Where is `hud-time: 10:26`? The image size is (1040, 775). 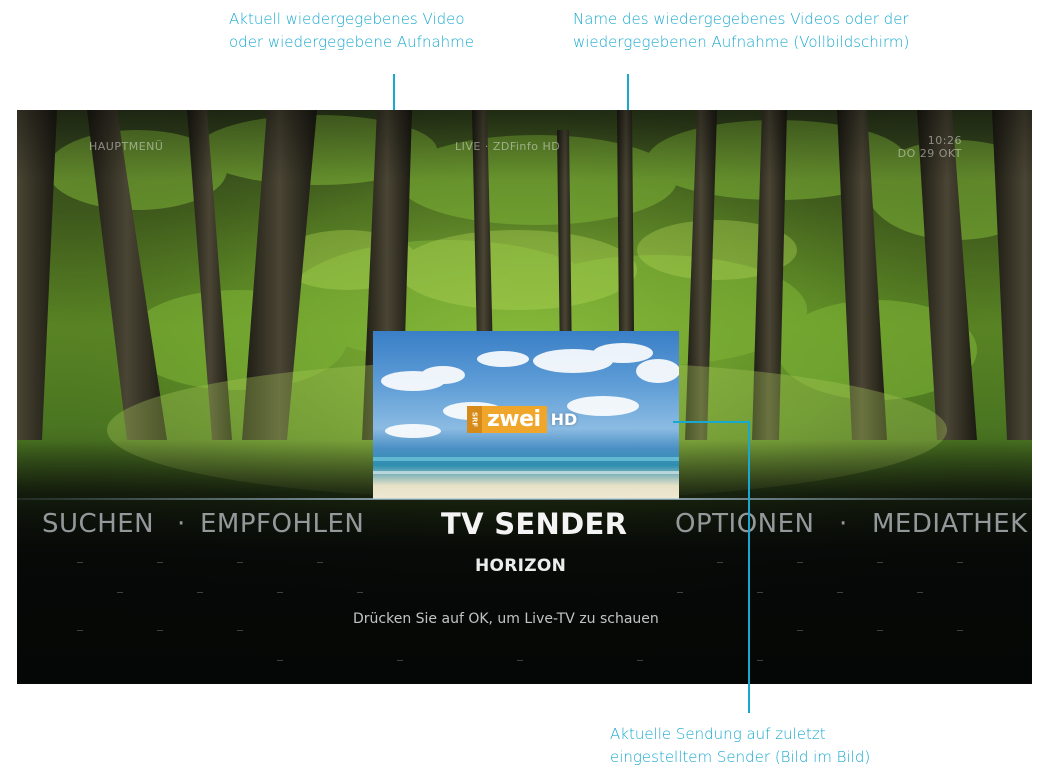
hud-time: 10:26 is located at coordinates (944, 140).